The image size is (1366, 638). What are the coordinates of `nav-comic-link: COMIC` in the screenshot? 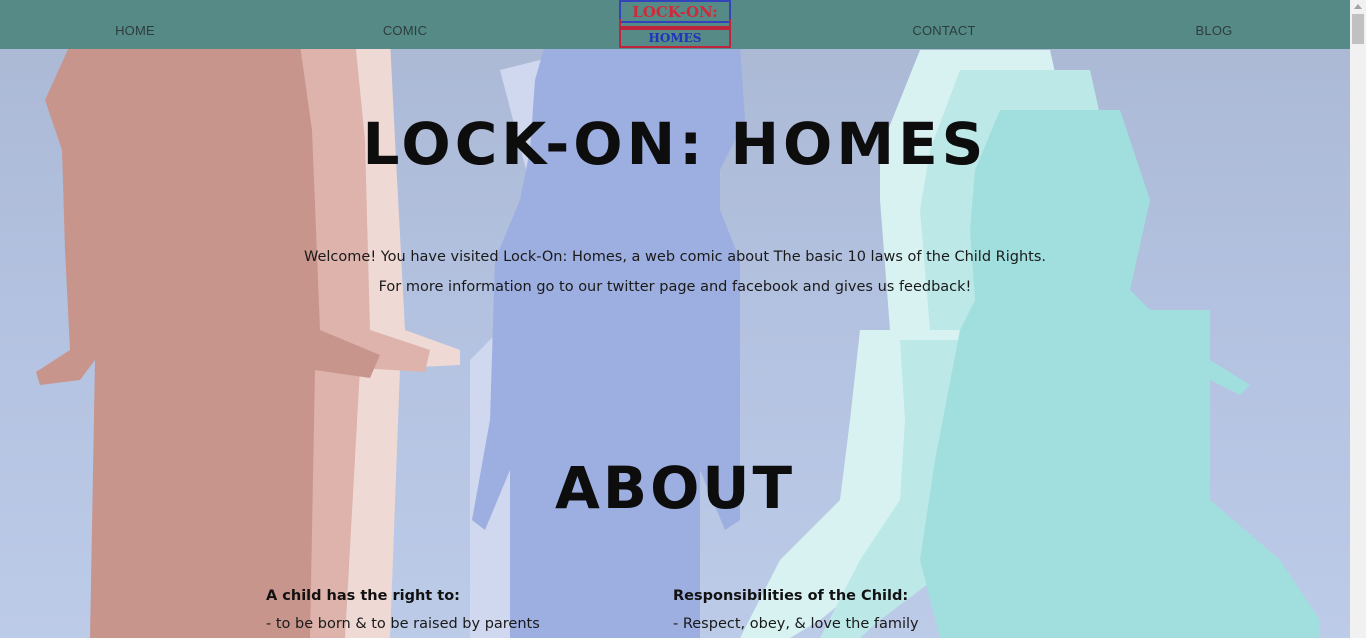 It's located at (405, 30).